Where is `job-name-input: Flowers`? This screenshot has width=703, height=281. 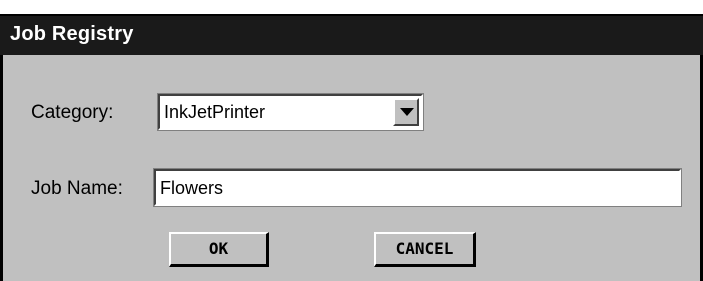
job-name-input: Flowers is located at coordinates (417, 187).